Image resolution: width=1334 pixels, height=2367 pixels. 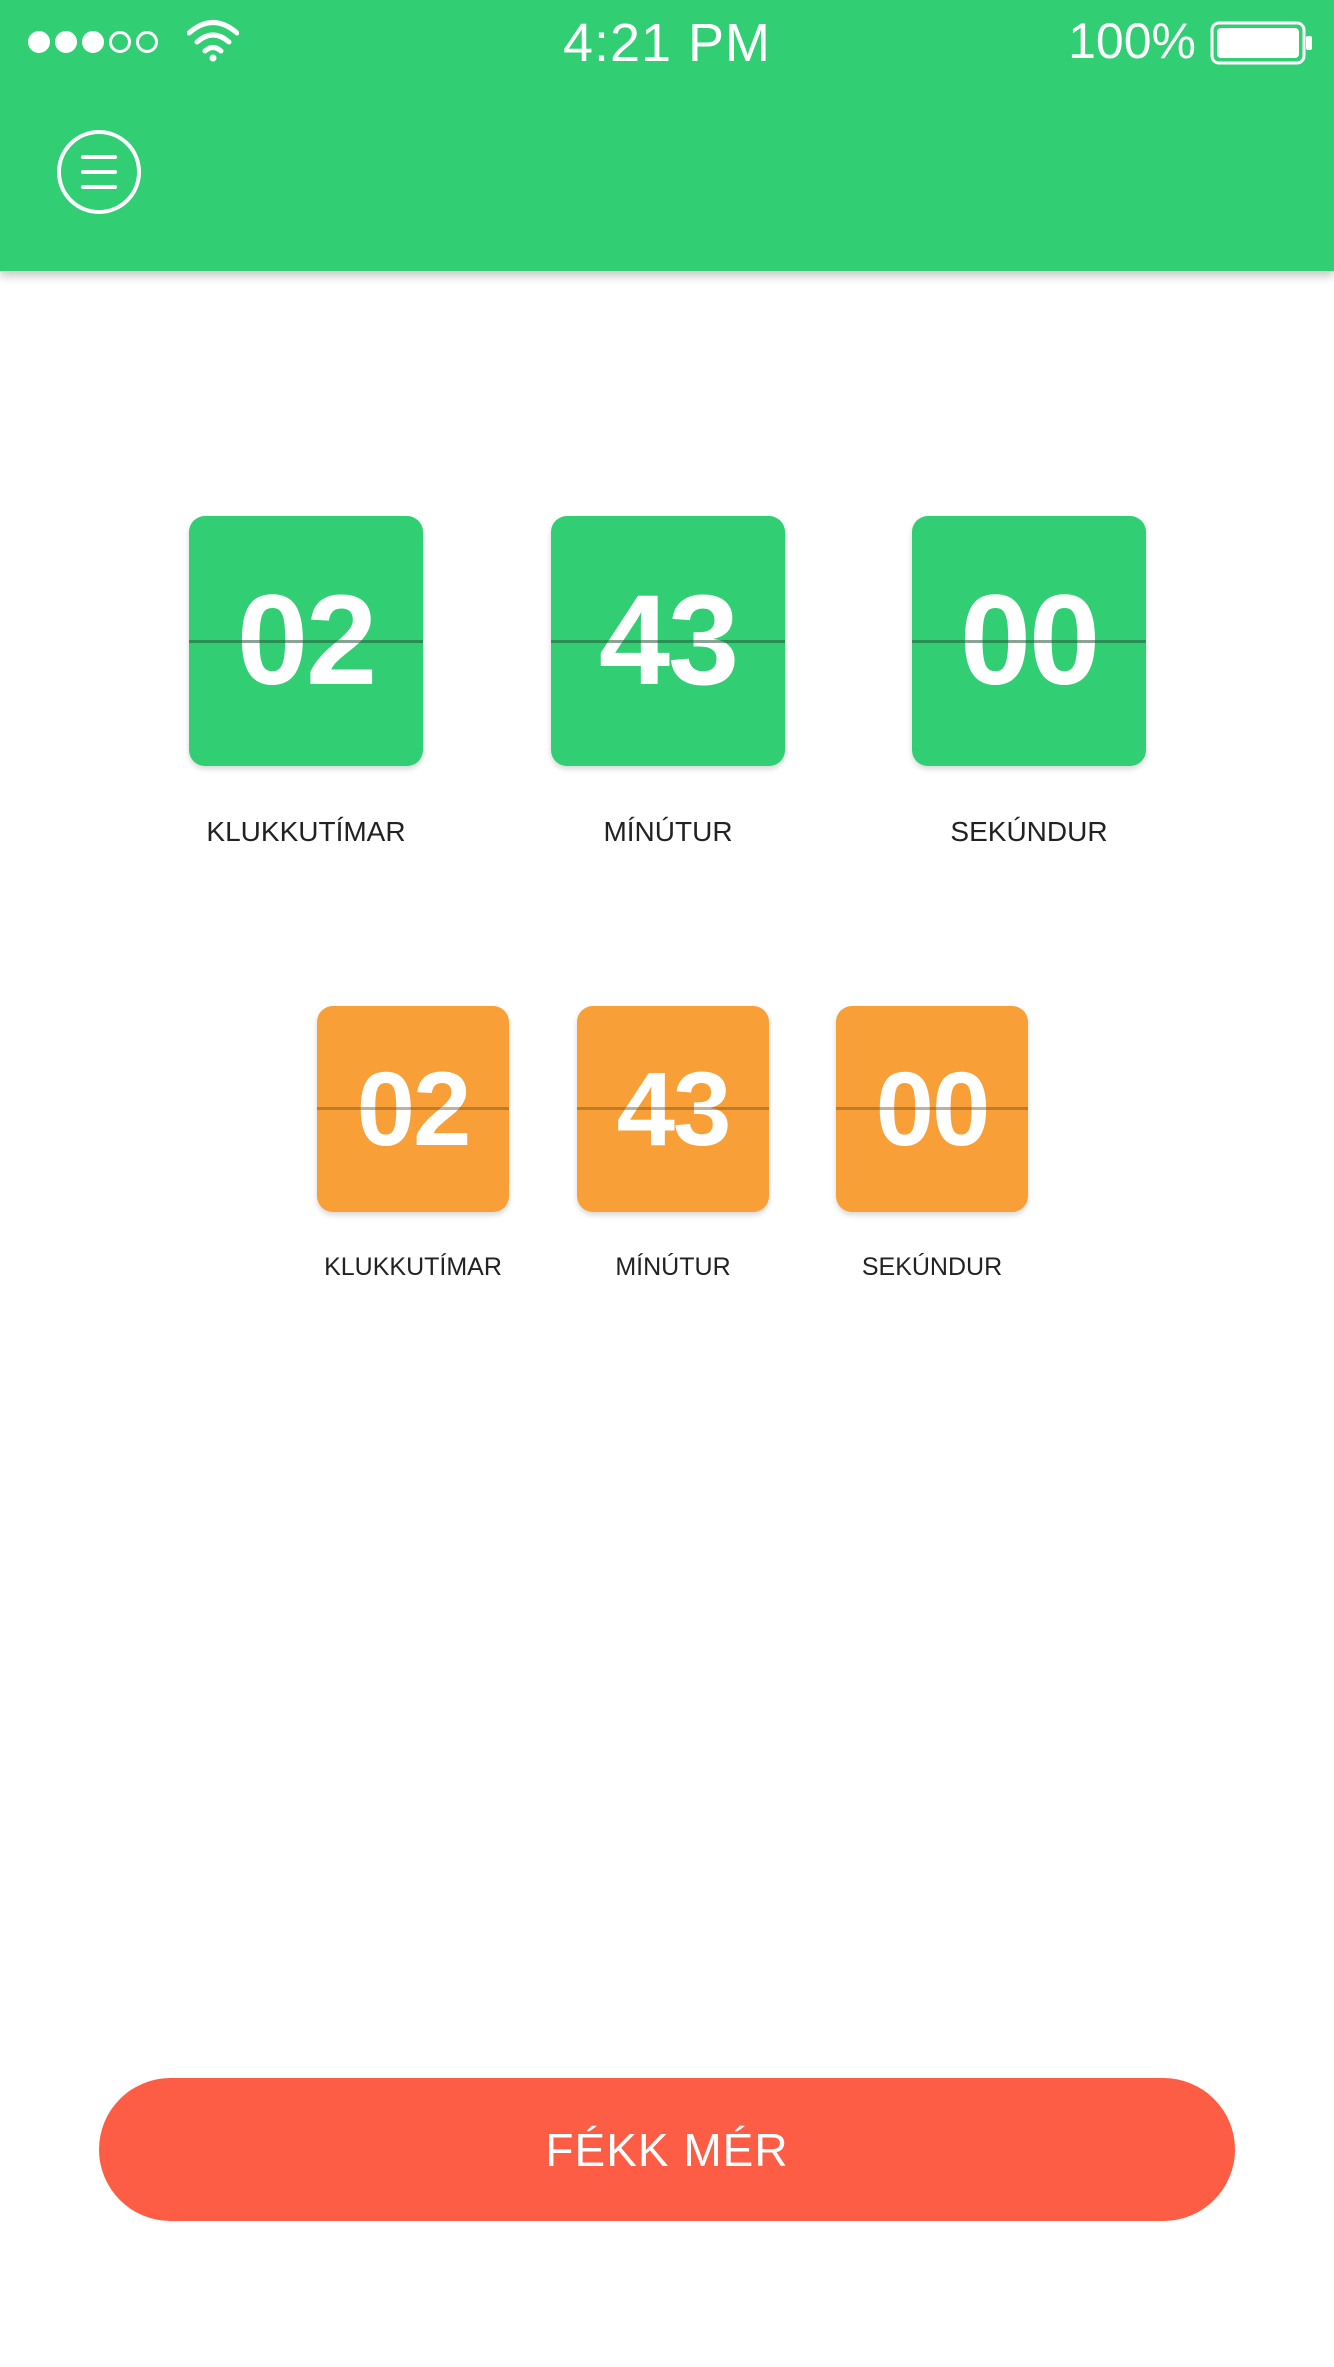 What do you see at coordinates (1132, 41) in the screenshot?
I see `battery-percentage: 100%` at bounding box center [1132, 41].